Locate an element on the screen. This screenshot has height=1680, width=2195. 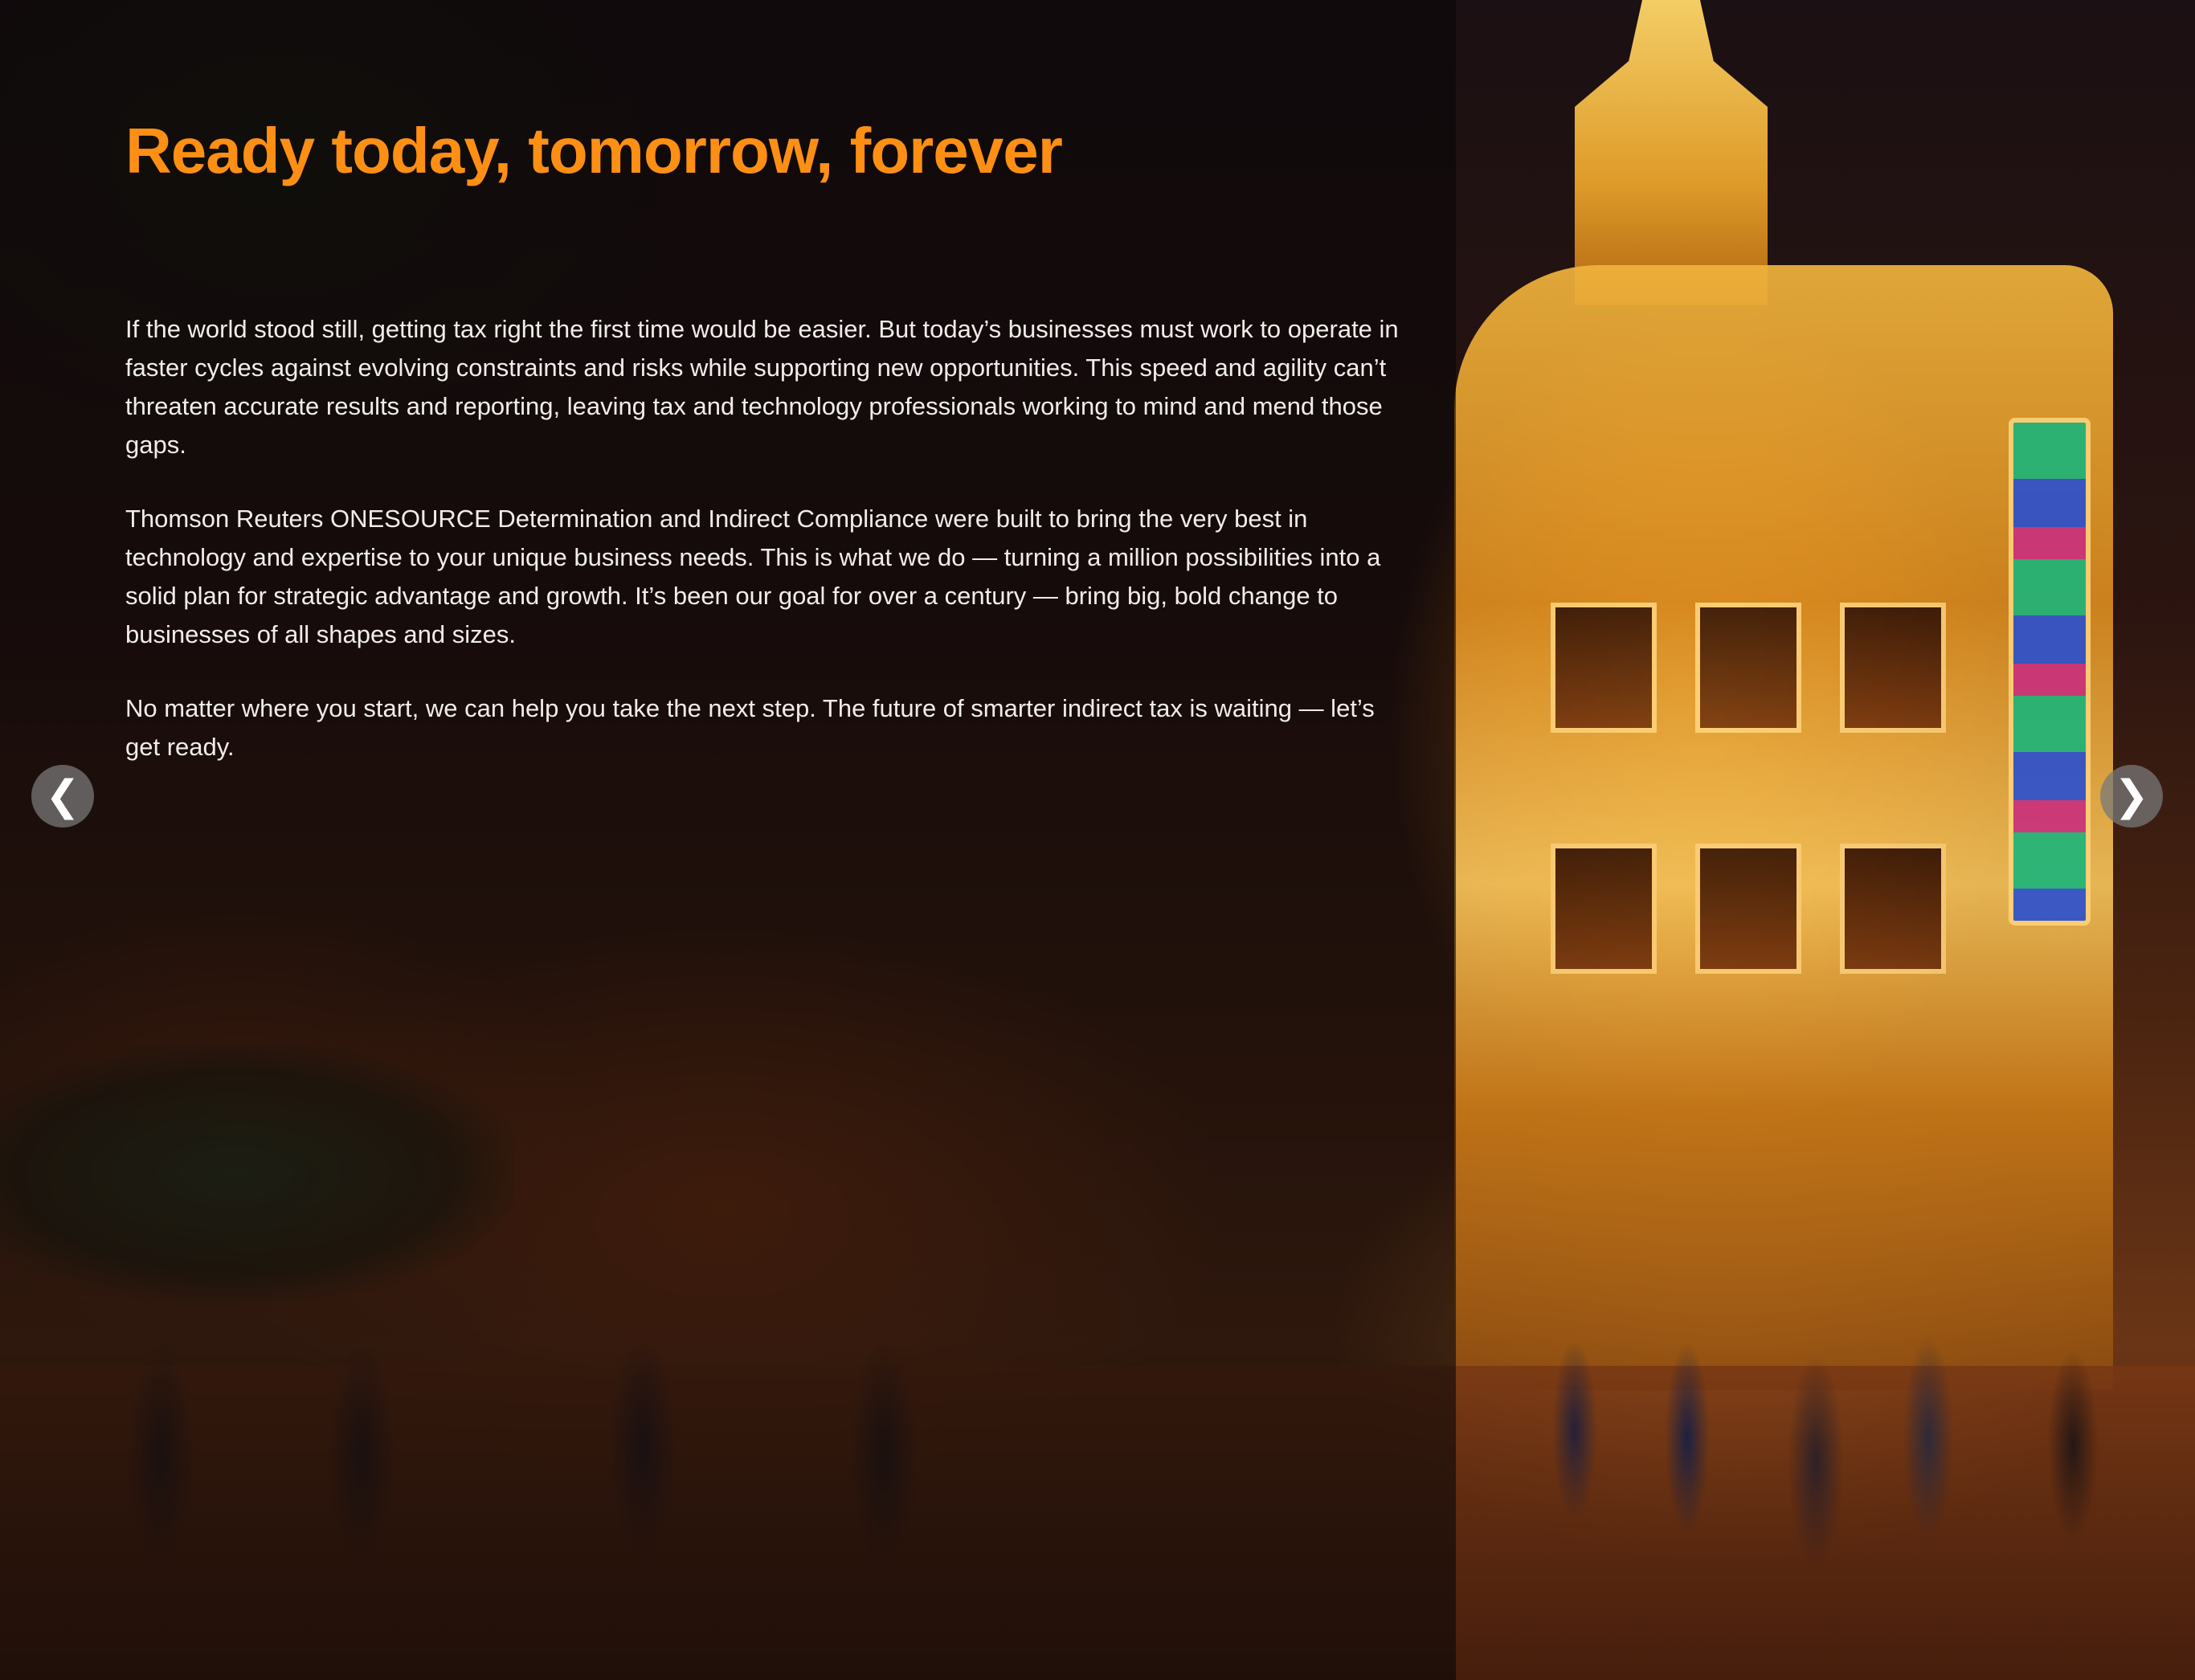
chevron-left-icon: ❮ is located at coordinates (62, 796).